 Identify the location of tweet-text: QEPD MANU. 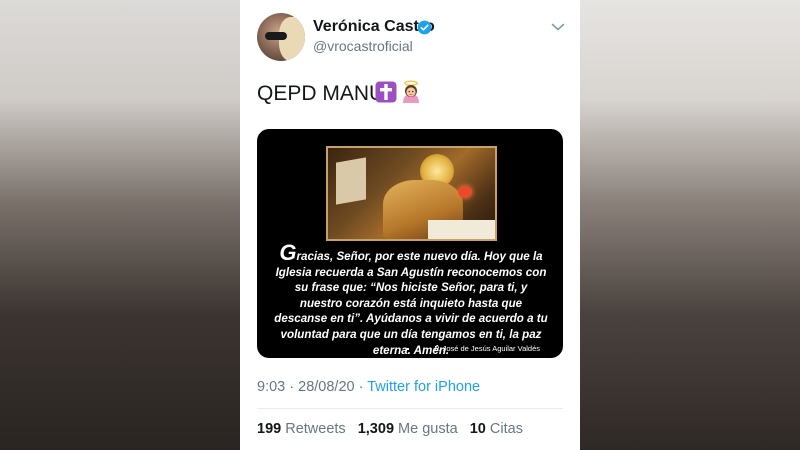
(321, 93).